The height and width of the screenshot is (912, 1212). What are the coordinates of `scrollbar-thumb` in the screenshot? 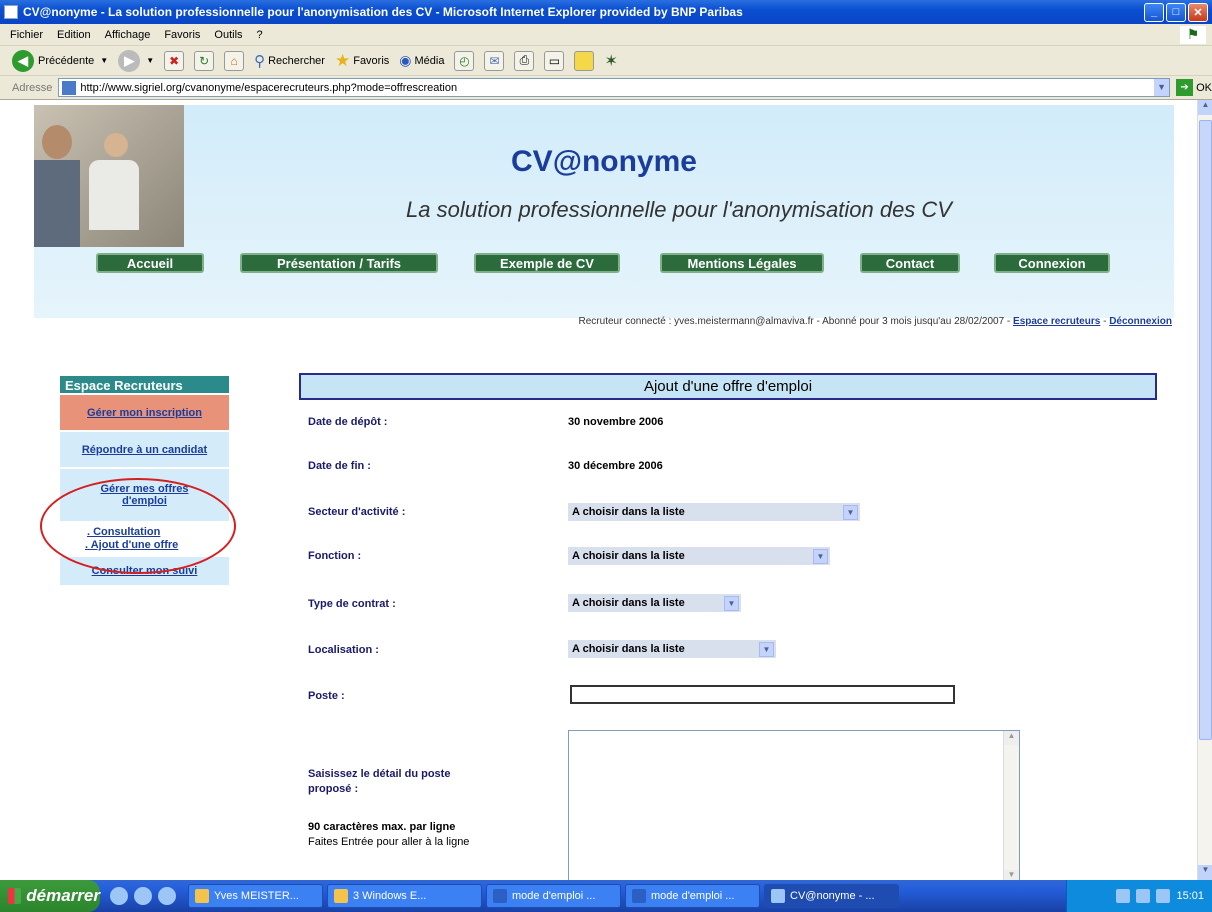 It's located at (1205, 430).